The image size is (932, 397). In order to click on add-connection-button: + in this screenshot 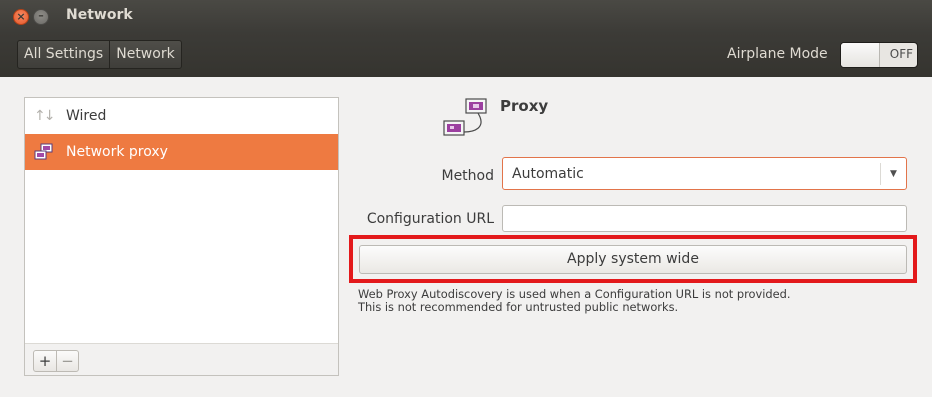, I will do `click(45, 361)`.